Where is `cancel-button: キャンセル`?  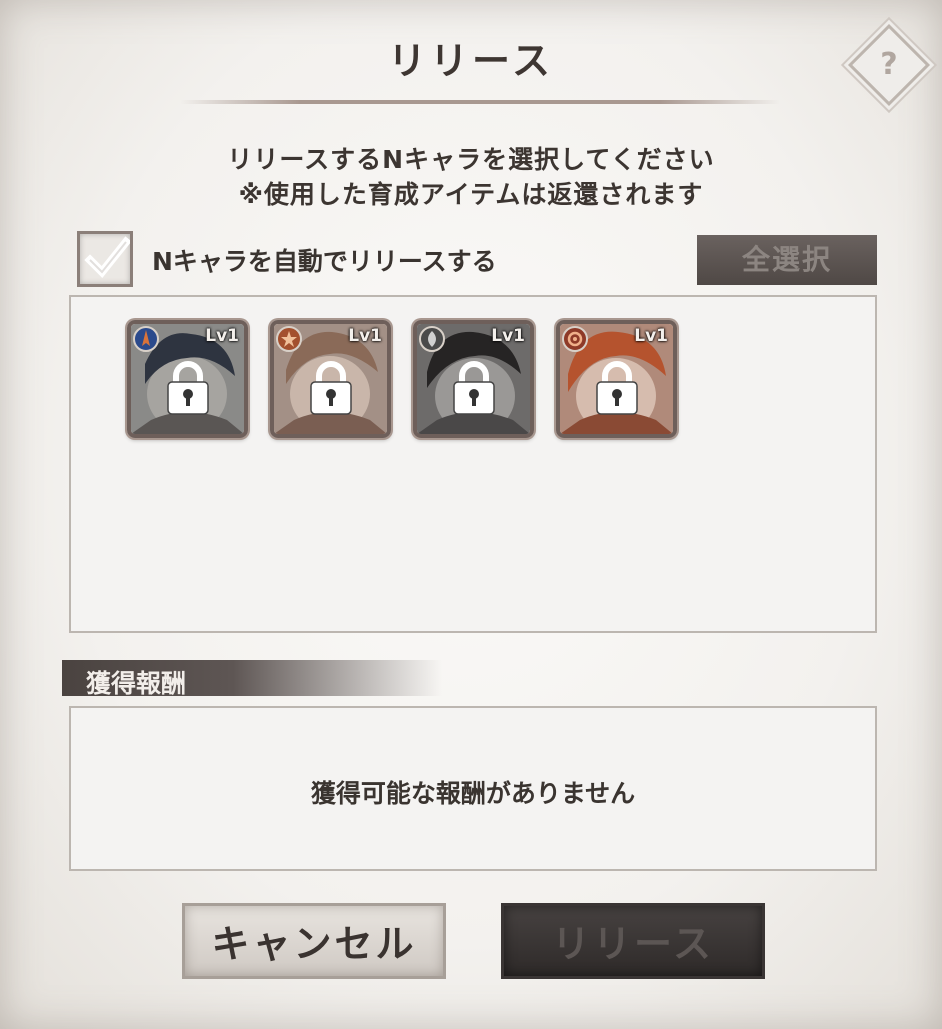 cancel-button: キャンセル is located at coordinates (314, 941).